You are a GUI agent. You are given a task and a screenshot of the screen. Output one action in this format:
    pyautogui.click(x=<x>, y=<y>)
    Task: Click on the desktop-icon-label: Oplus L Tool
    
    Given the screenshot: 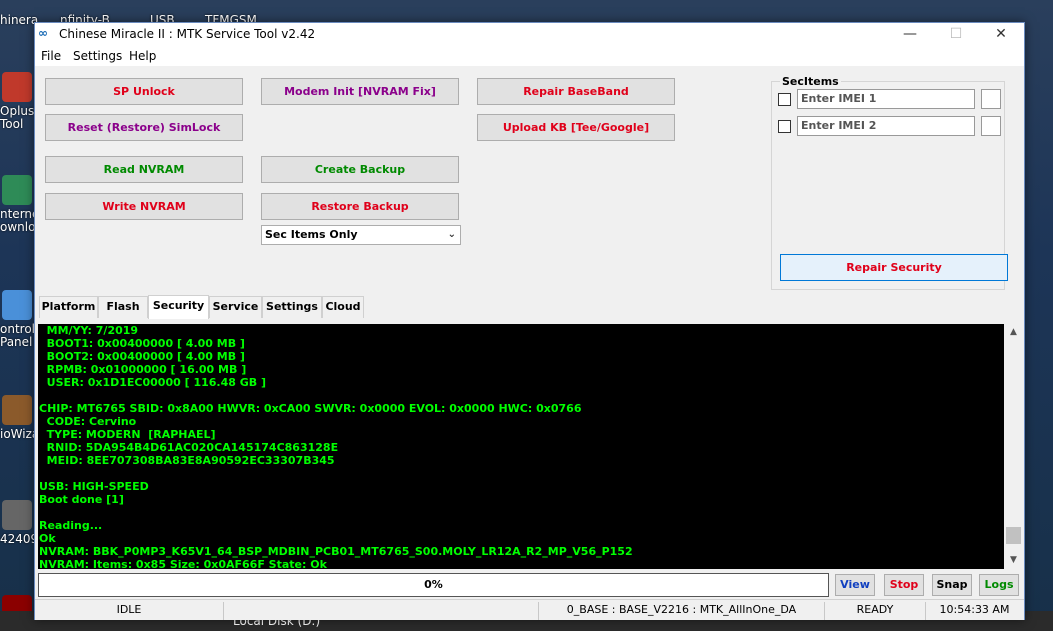 What is the action you would take?
    pyautogui.click(x=17, y=118)
    